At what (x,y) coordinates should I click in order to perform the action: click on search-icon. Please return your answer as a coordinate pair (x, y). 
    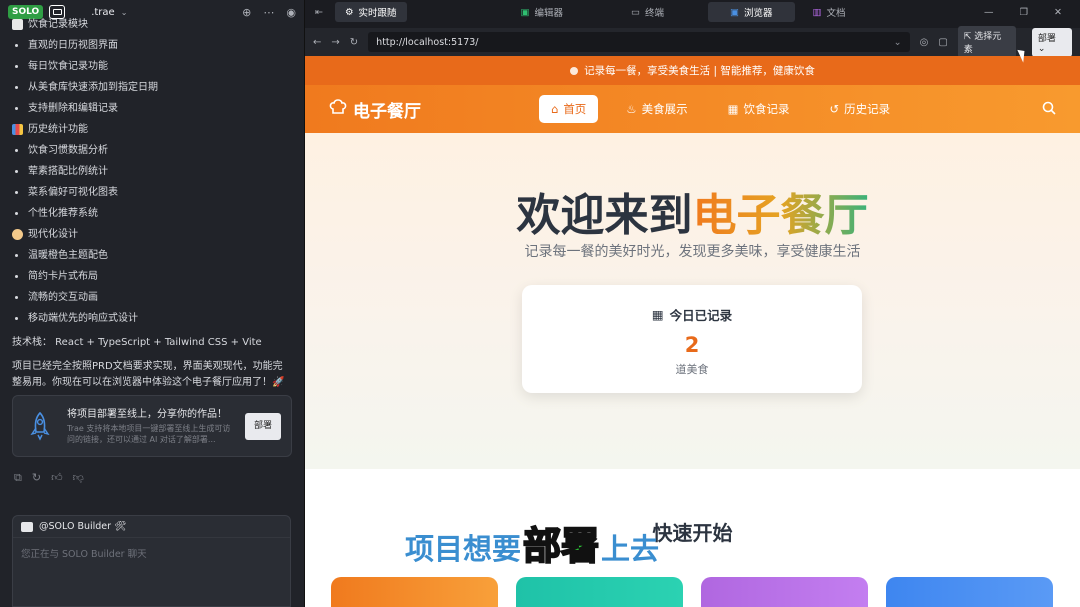
    Looking at the image, I should click on (1049, 109).